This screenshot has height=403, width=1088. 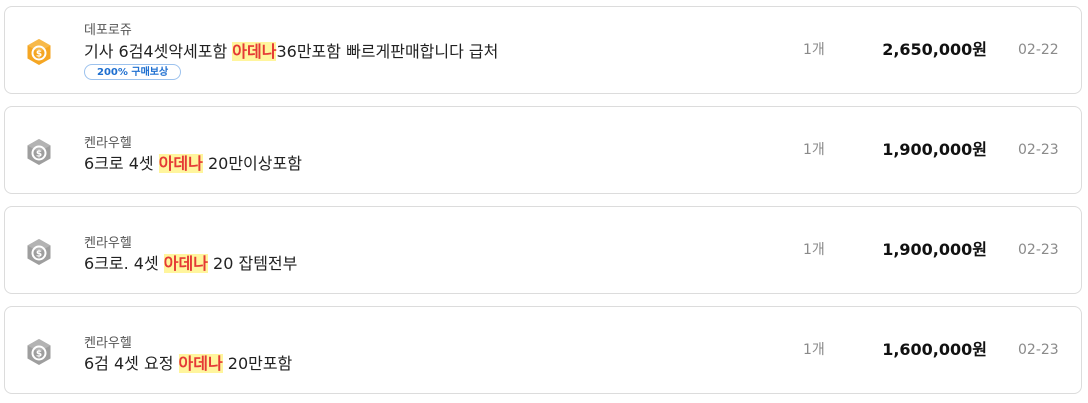 What do you see at coordinates (252, 163) in the screenshot?
I see `title-text: 20만이상포함` at bounding box center [252, 163].